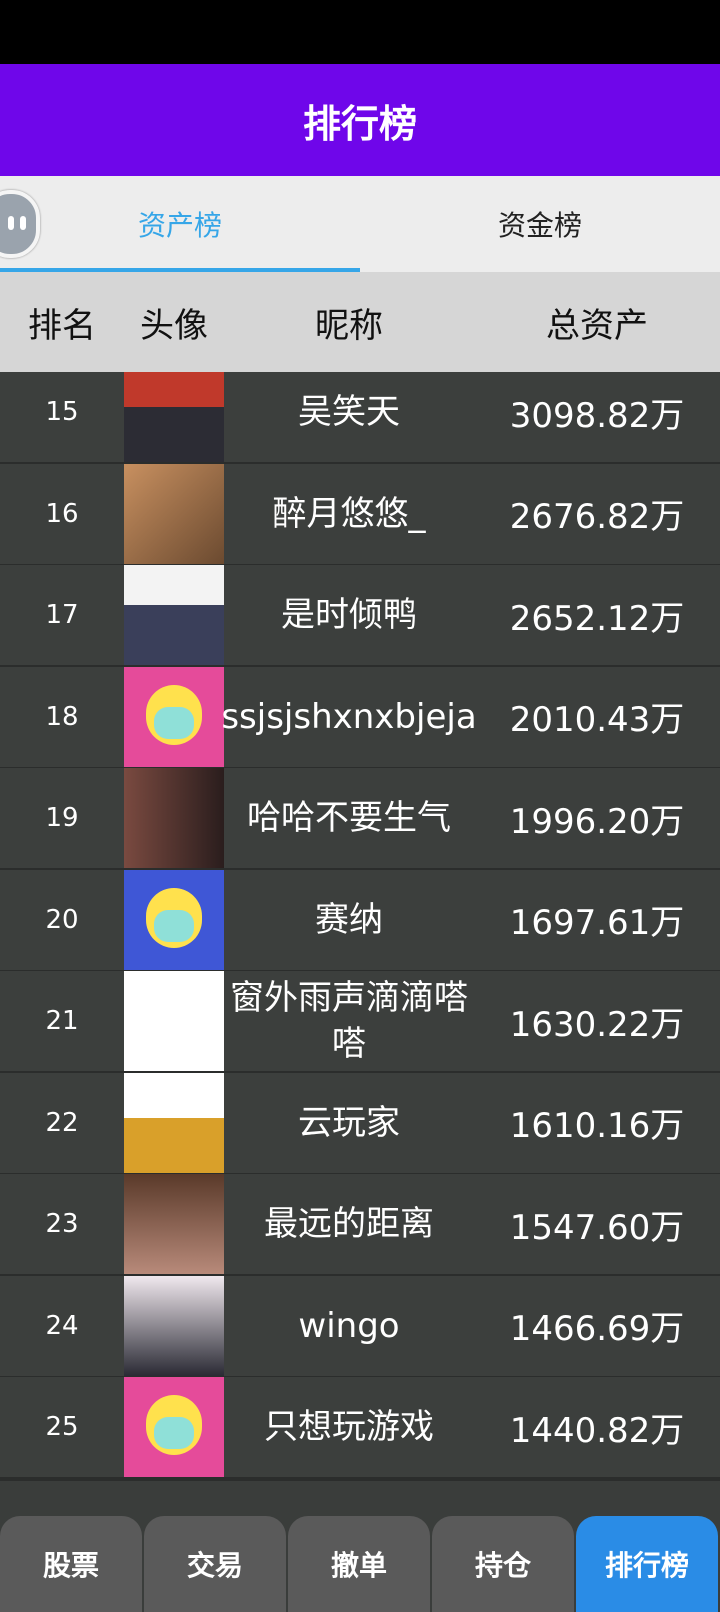  I want to click on bubble-eye-left, so click(11, 223).